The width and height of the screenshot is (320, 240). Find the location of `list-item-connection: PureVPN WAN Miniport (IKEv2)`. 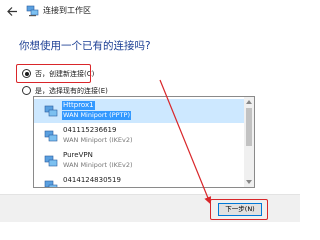

list-item-connection: PureVPN WAN Miniport (IKEv2) is located at coordinates (139, 161).